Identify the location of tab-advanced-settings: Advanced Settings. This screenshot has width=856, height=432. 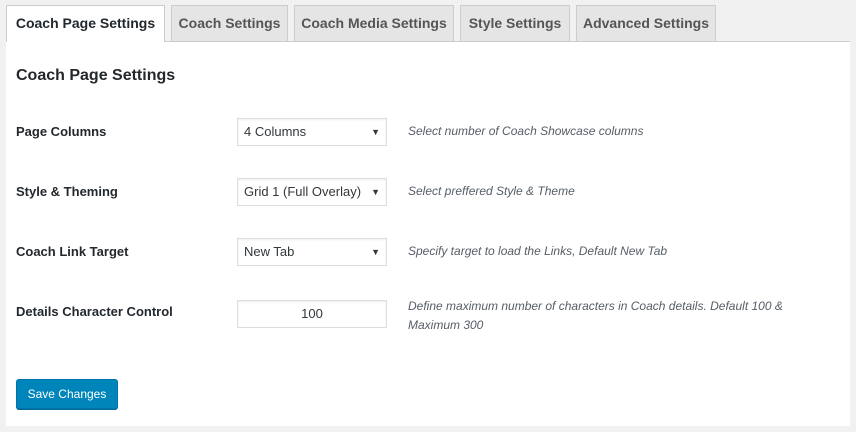
(646, 23).